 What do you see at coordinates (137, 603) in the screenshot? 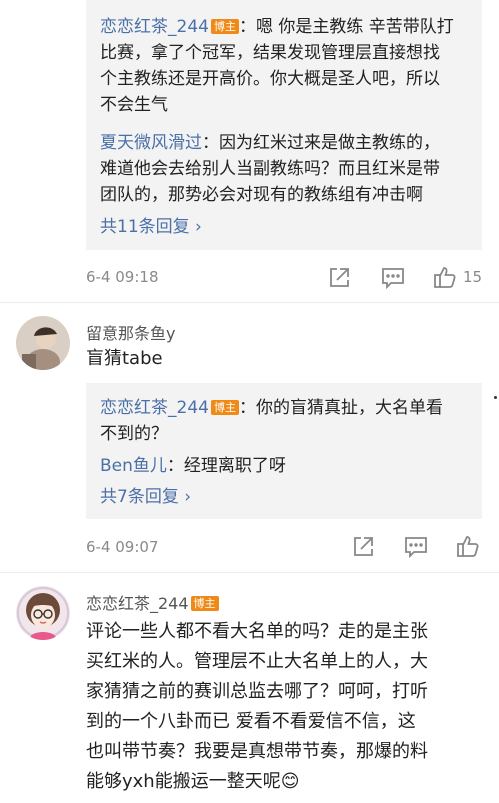
I see `comment-author: 恋恋红茶_244` at bounding box center [137, 603].